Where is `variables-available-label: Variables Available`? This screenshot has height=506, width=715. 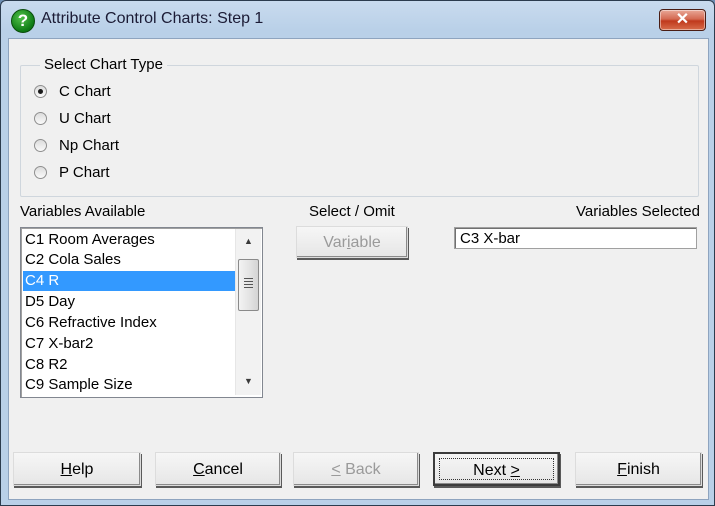
variables-available-label: Variables Available is located at coordinates (83, 211).